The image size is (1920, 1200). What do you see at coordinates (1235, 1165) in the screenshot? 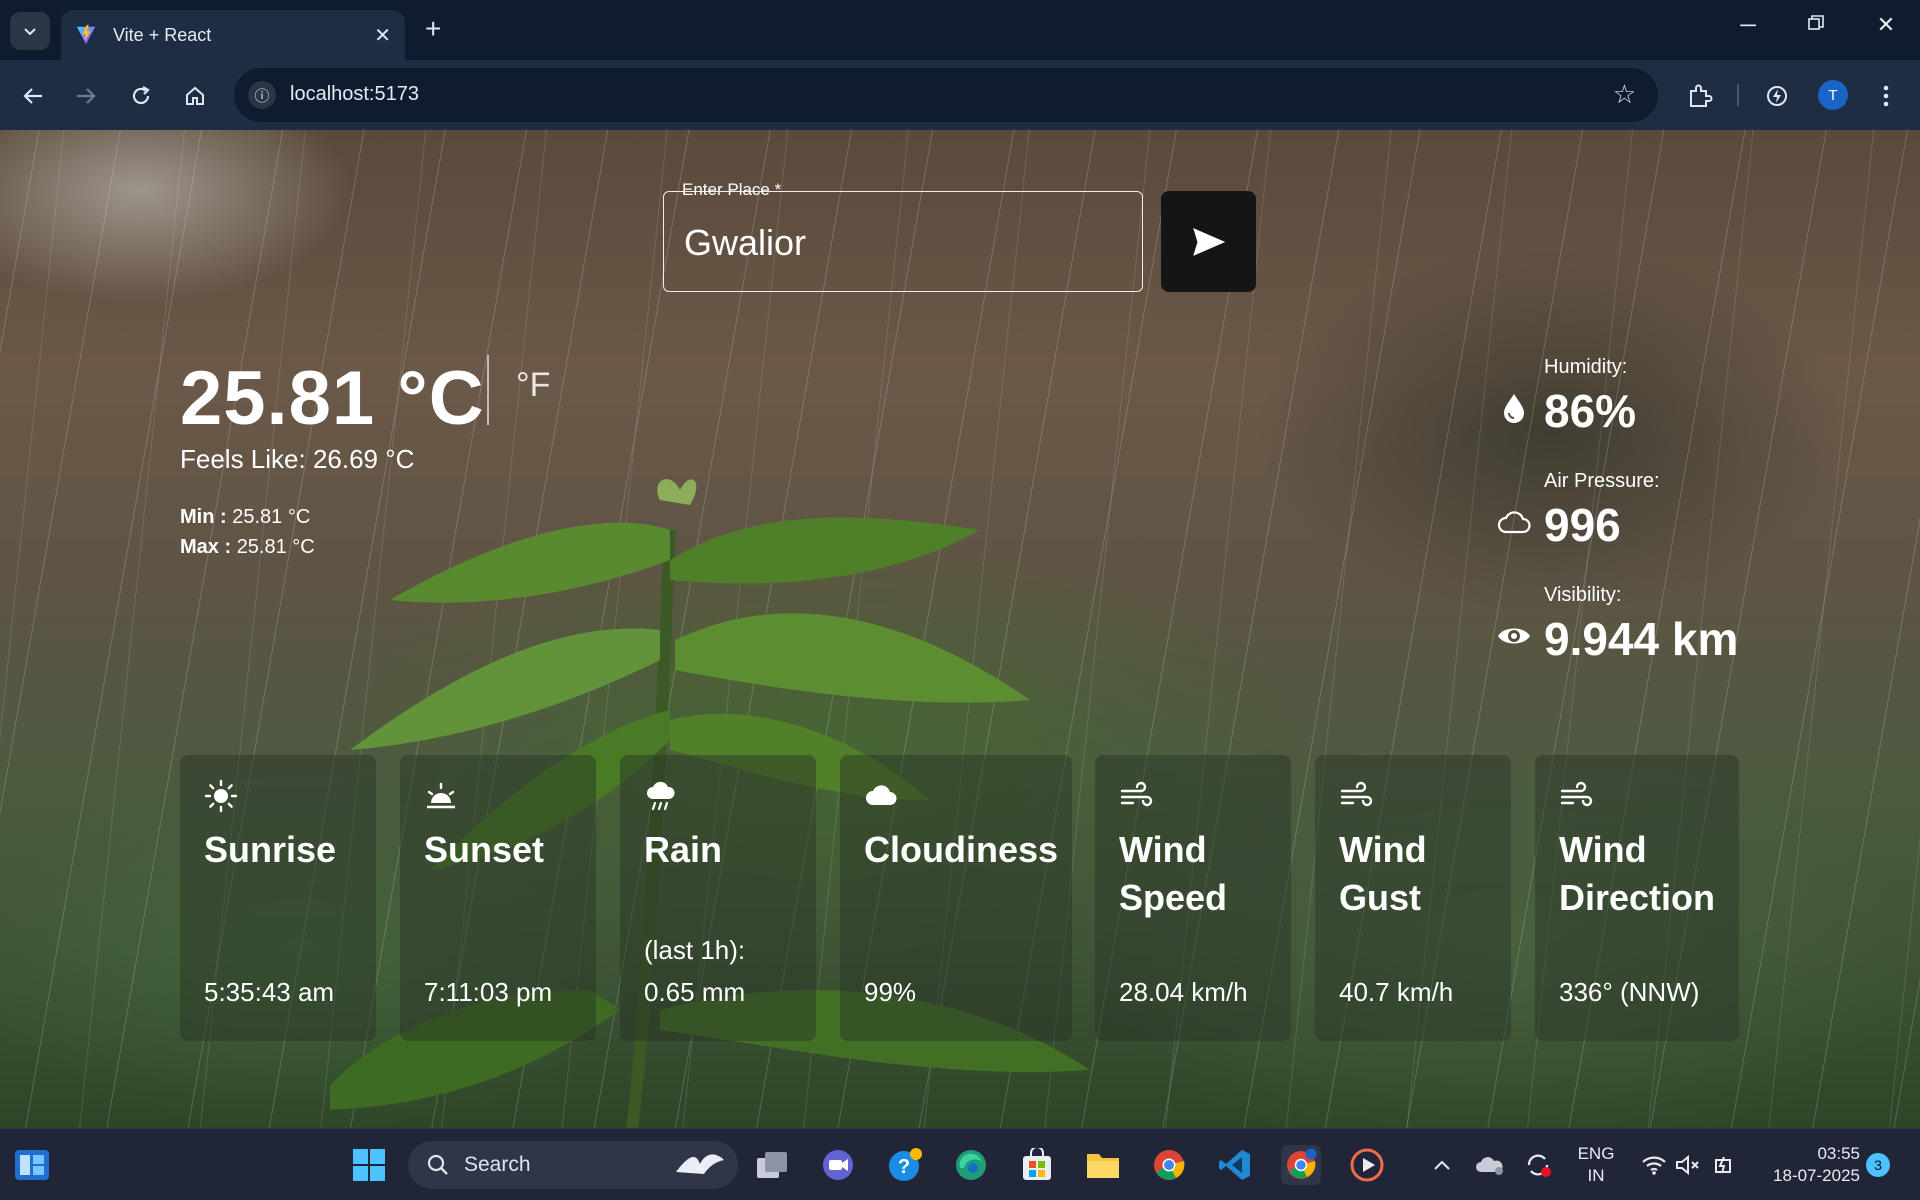
I see `vscode-icon` at bounding box center [1235, 1165].